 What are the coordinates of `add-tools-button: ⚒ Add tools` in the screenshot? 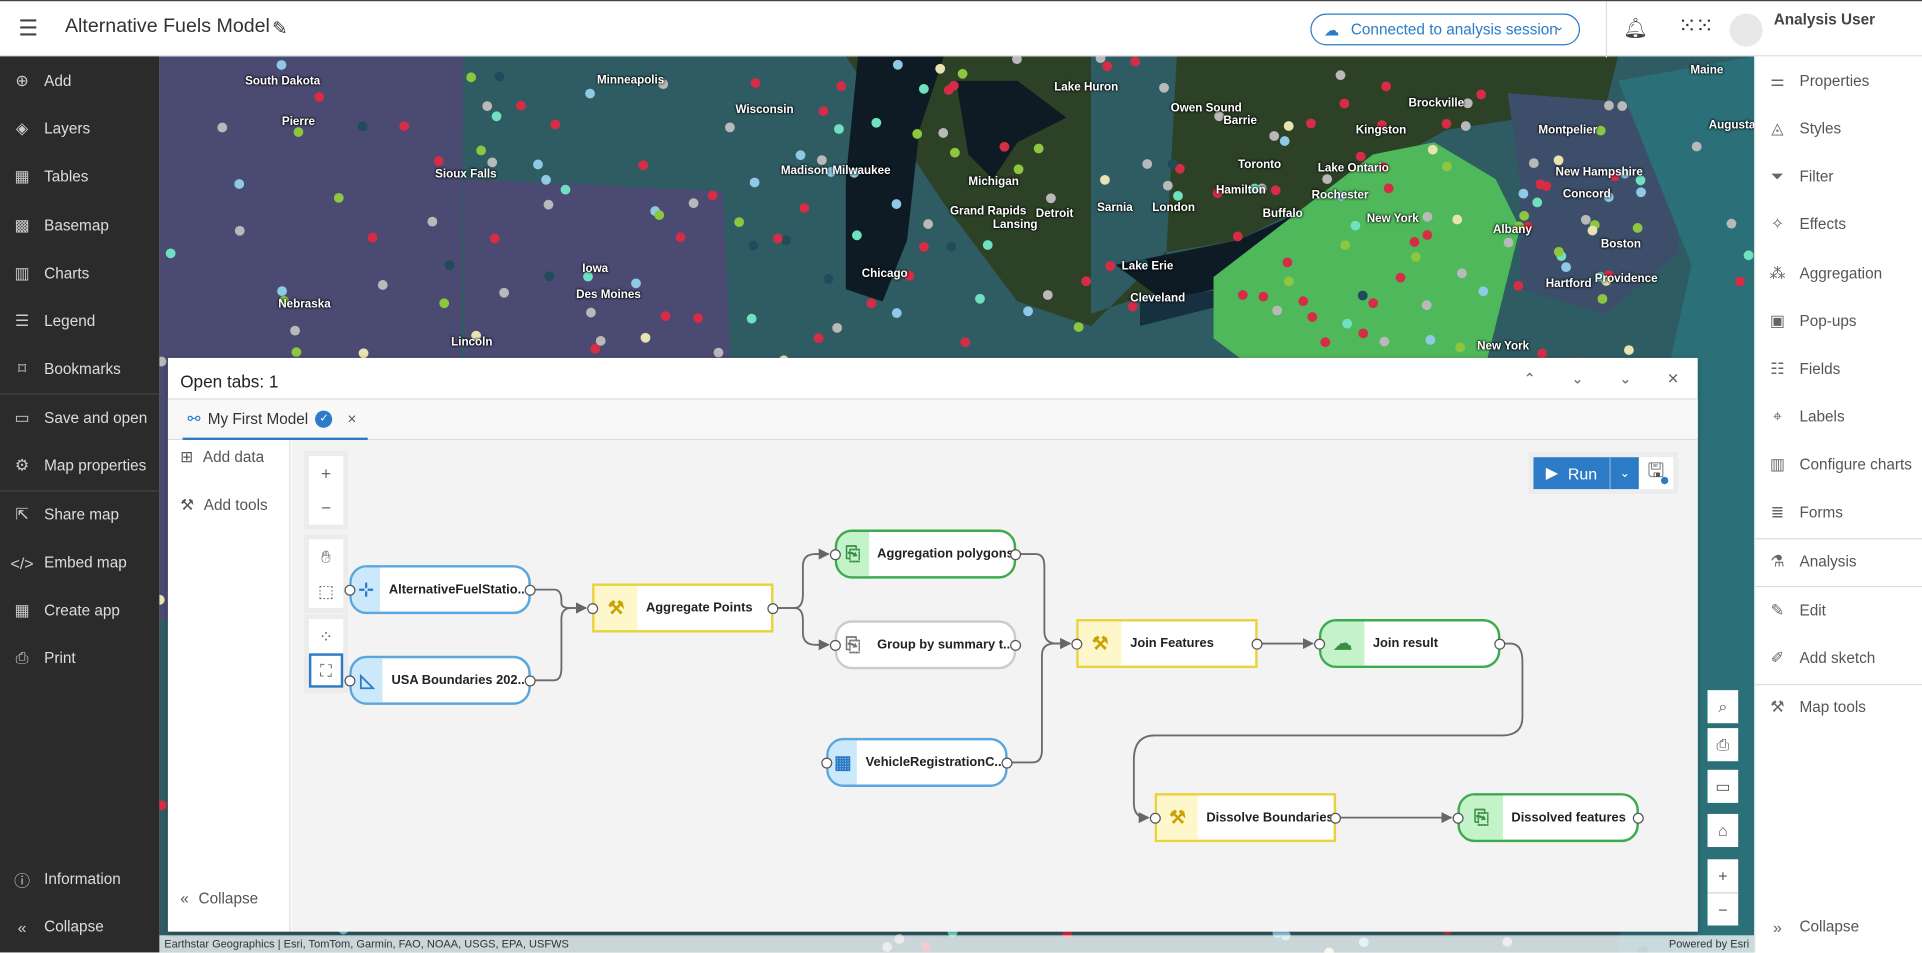 It's located at (223, 504).